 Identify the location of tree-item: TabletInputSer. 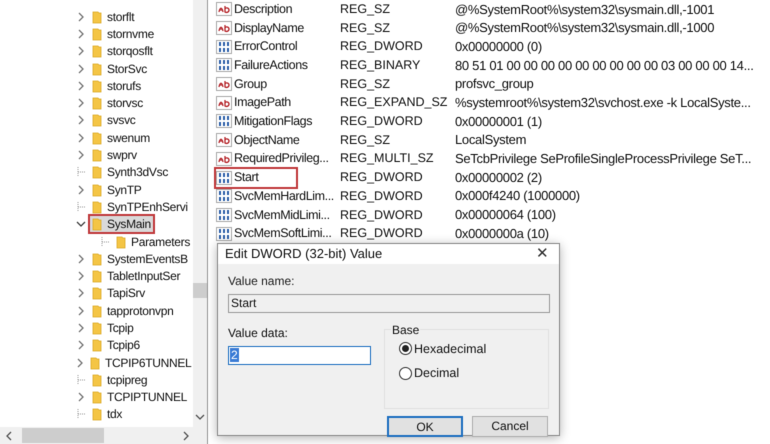
(136, 276).